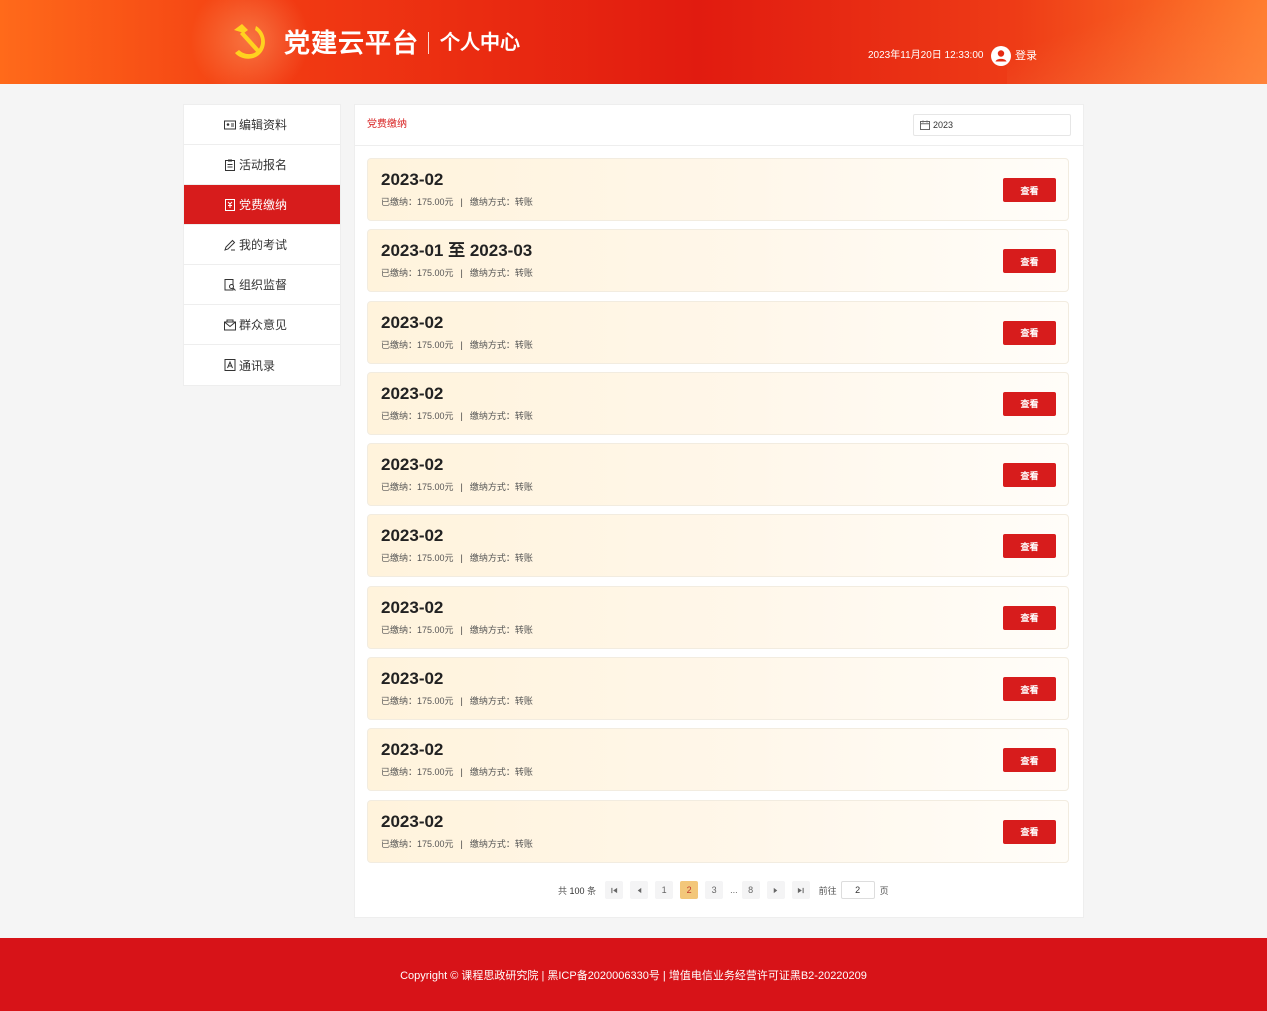 This screenshot has height=1011, width=1267. Describe the element at coordinates (480, 43) in the screenshot. I see `sub-brand-title: 个人中心` at that location.